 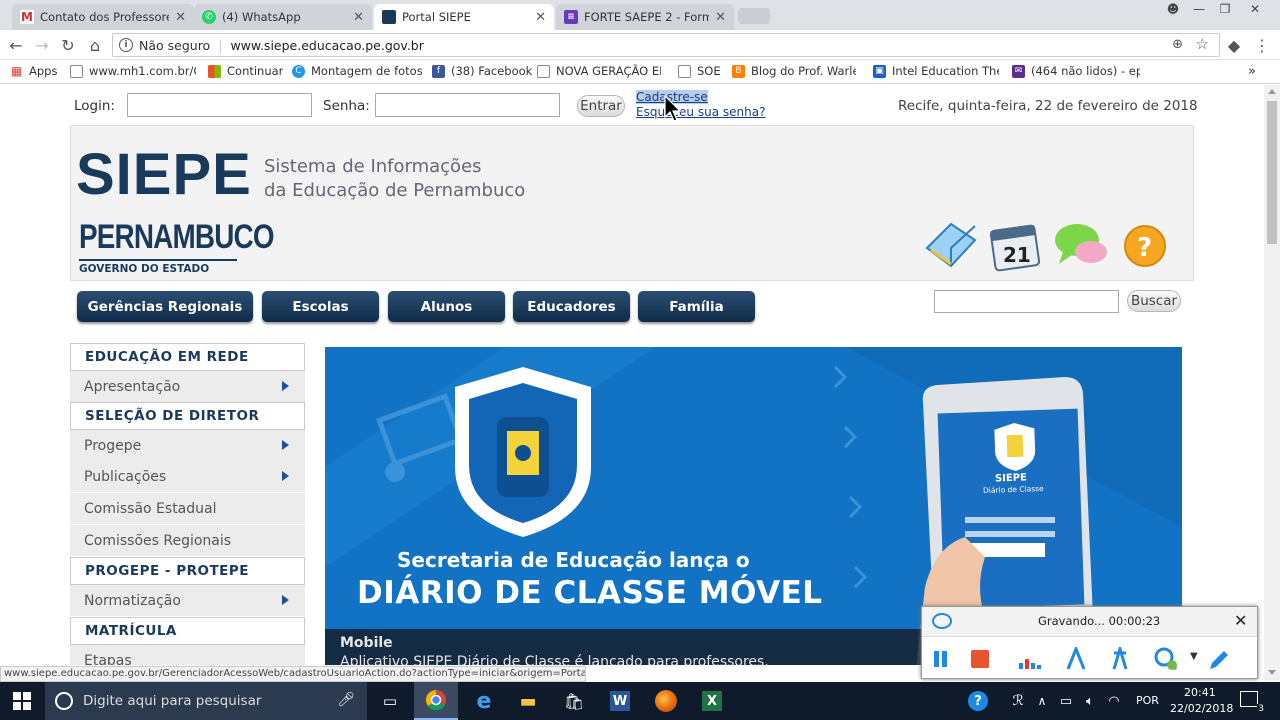 What do you see at coordinates (700, 112) in the screenshot?
I see `esqueceu-senha-link: Esqueceu sua senha?` at bounding box center [700, 112].